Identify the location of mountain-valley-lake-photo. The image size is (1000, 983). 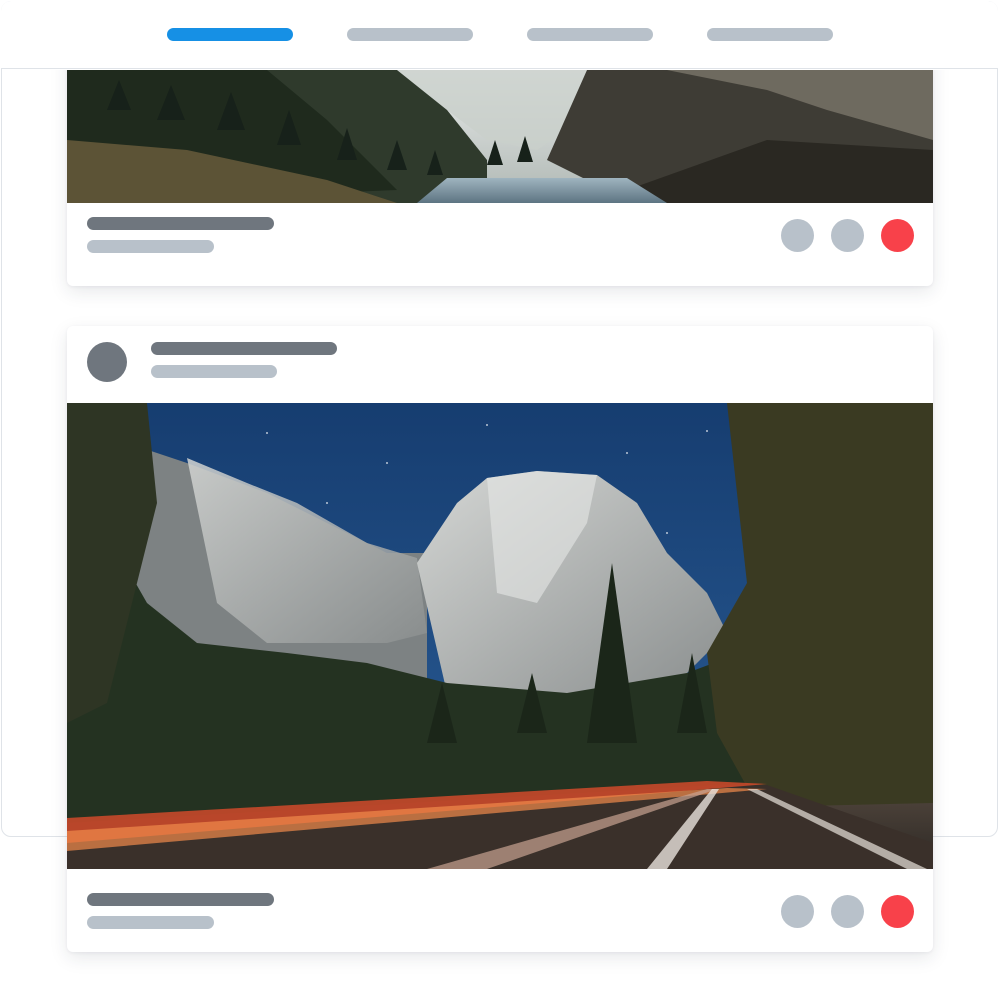
(500, 136).